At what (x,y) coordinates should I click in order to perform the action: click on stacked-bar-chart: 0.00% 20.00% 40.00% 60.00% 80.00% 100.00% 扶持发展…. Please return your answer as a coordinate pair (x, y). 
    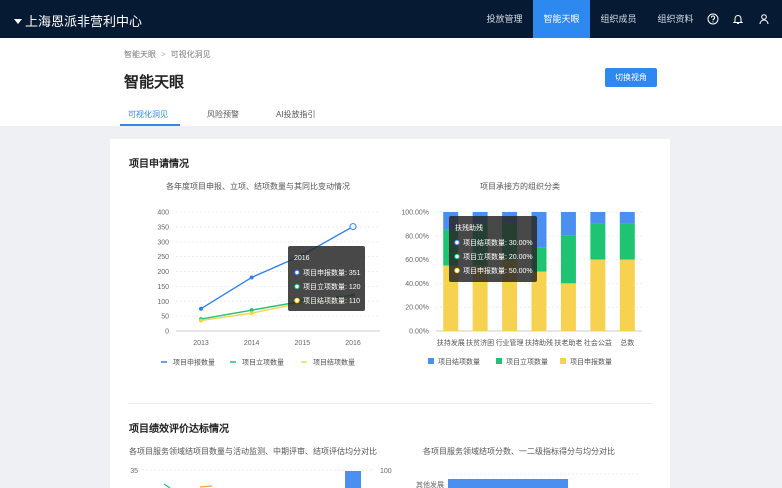
    Looking at the image, I should click on (521, 288).